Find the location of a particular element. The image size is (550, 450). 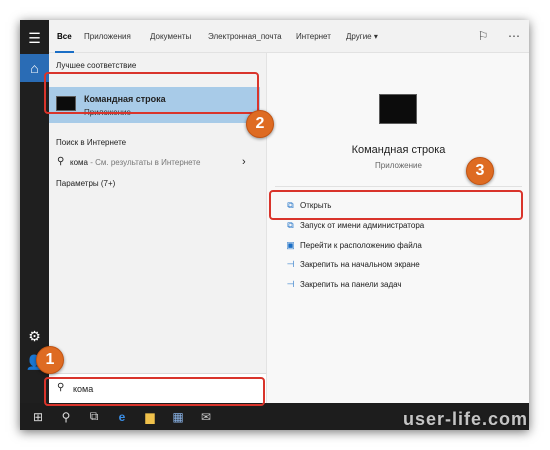

divider is located at coordinates (398, 186).